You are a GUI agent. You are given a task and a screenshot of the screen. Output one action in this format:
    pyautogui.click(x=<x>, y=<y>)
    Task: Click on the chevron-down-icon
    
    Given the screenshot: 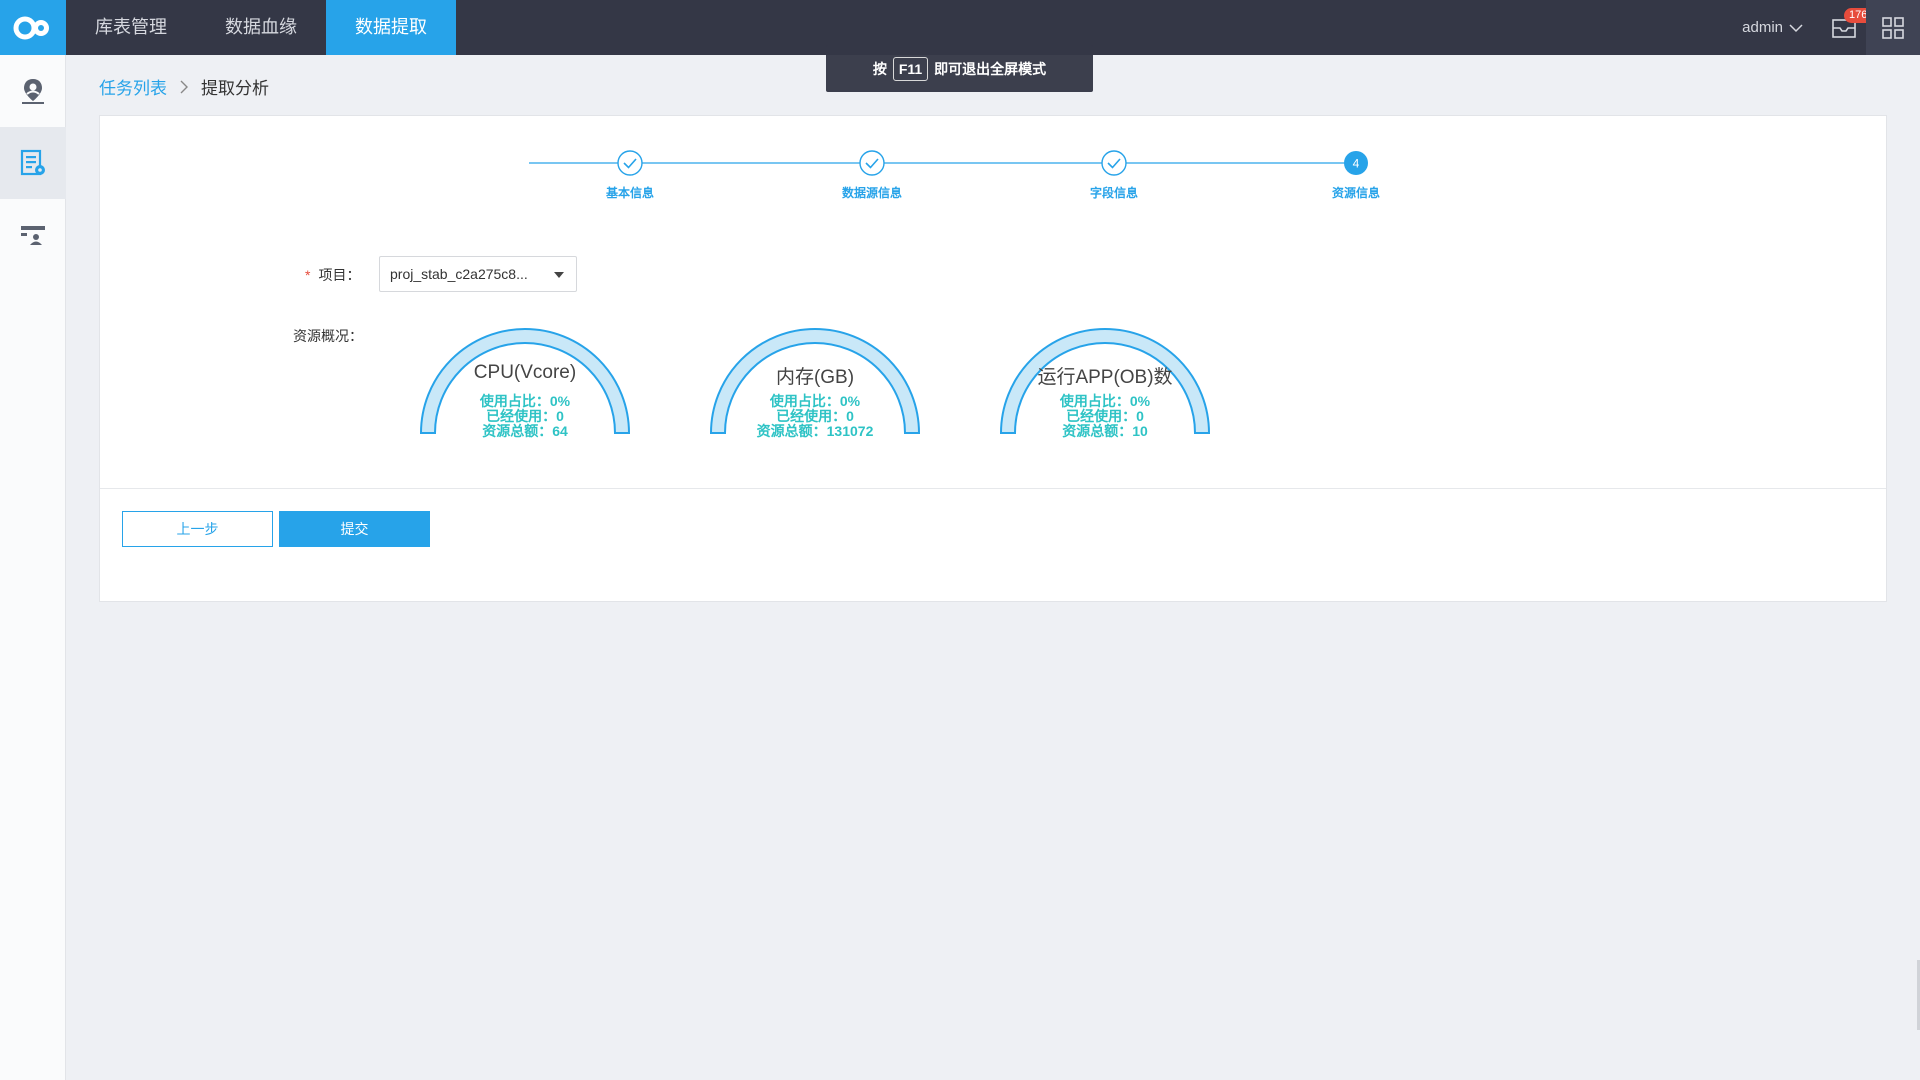 What is the action you would take?
    pyautogui.click(x=1796, y=27)
    